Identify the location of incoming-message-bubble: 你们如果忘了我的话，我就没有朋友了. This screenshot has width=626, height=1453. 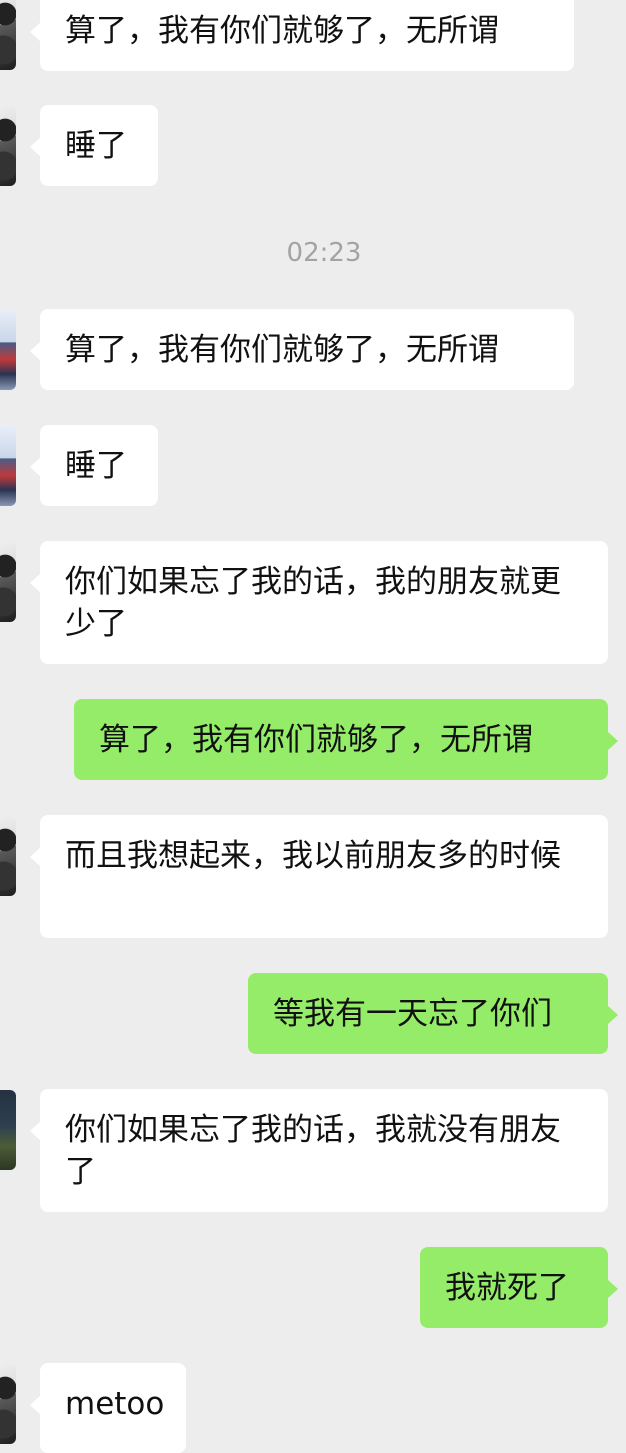
(319, 1150).